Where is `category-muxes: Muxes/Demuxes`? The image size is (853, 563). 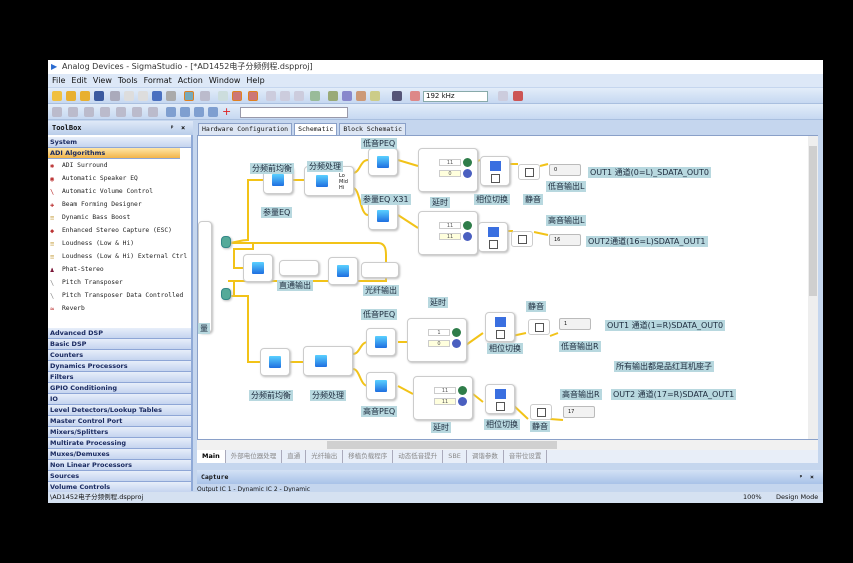 category-muxes: Muxes/Demuxes is located at coordinates (119, 454).